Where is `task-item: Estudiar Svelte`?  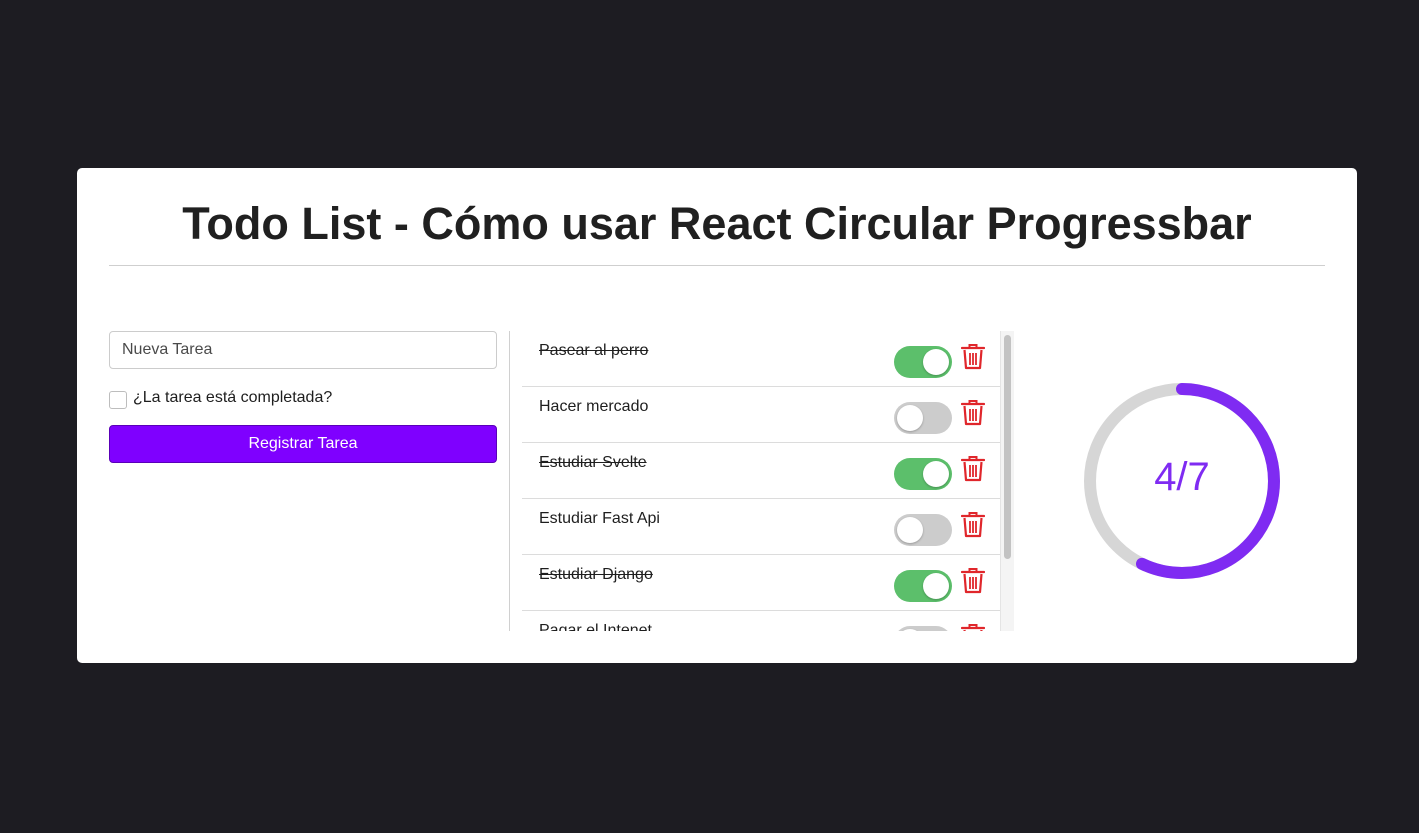
task-item: Estudiar Svelte is located at coordinates (761, 471).